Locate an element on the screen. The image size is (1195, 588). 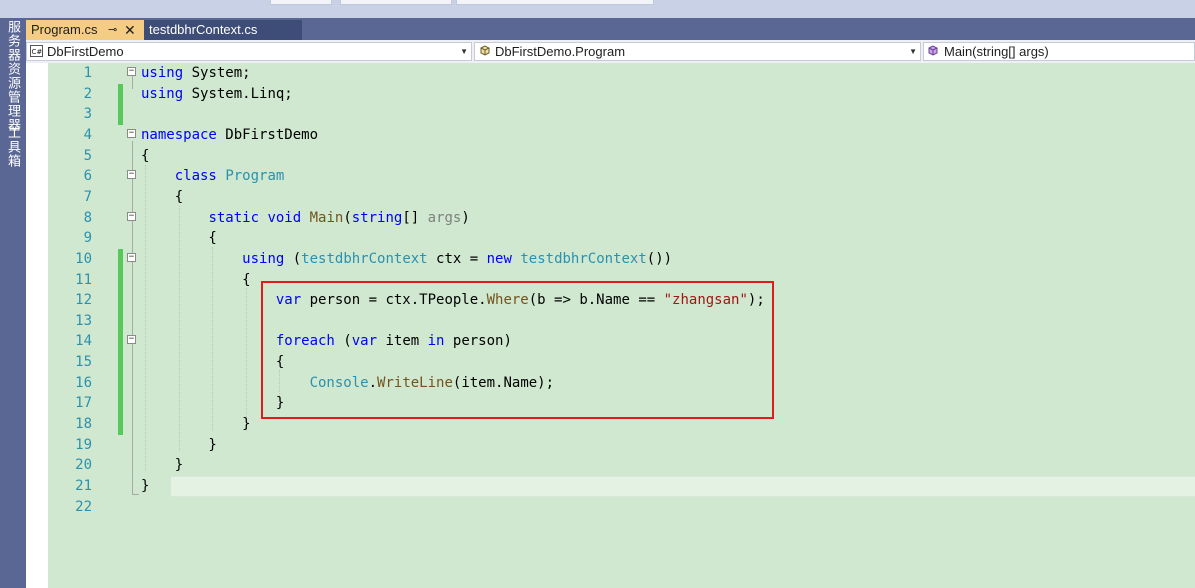
code-text: using System.Linq; is located at coordinates (217, 94).